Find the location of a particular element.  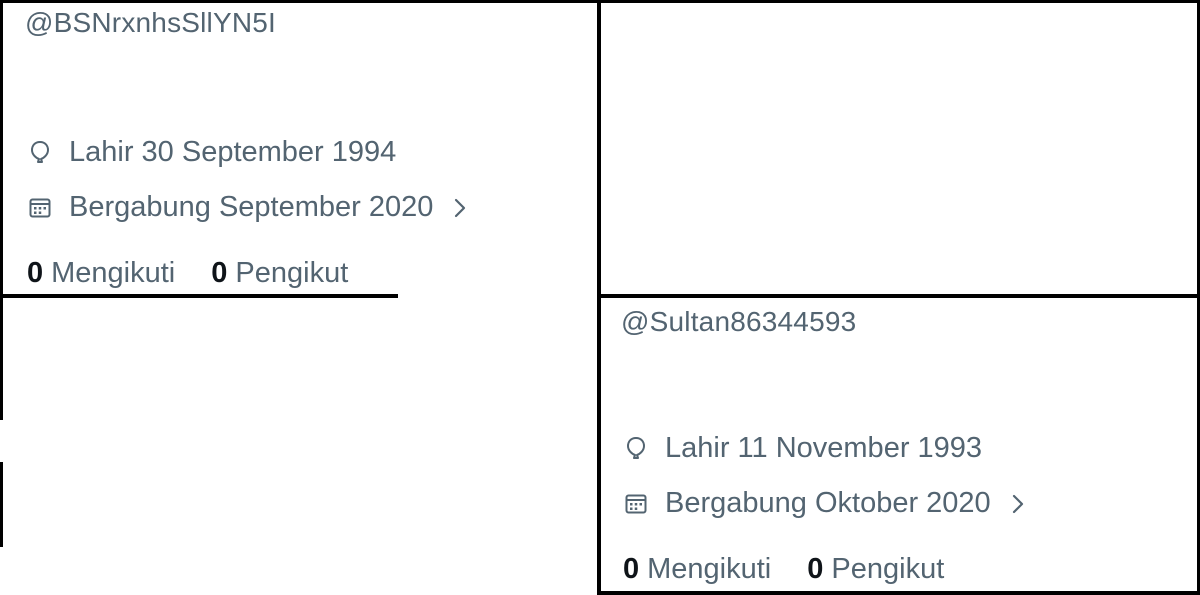

divider-left-upper is located at coordinates (1, 210).